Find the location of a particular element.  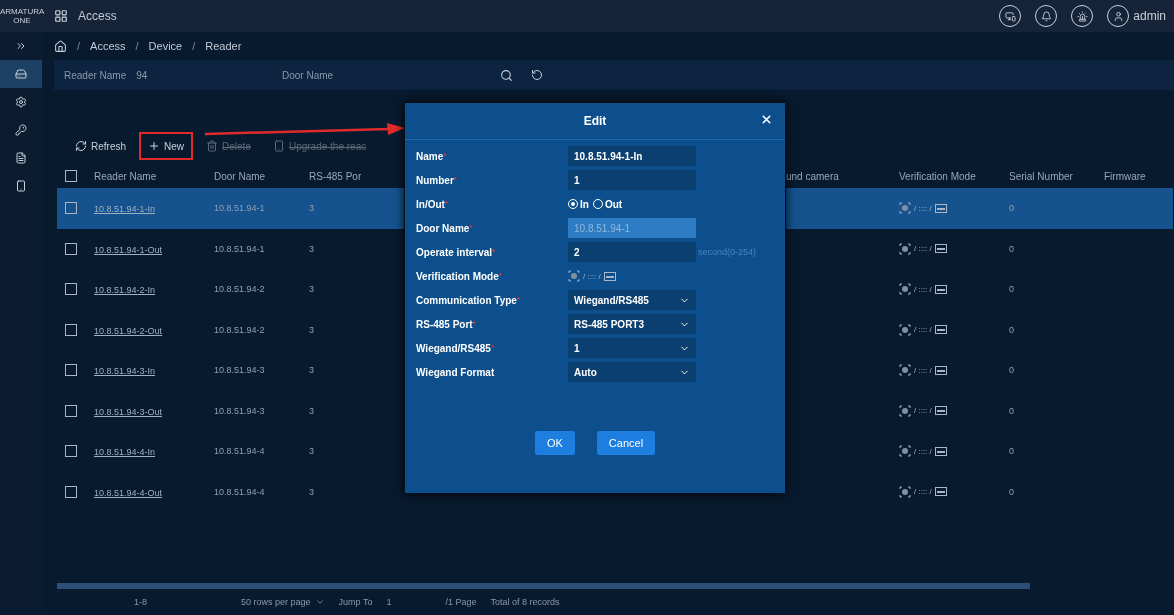

reset-icon is located at coordinates (537, 75).